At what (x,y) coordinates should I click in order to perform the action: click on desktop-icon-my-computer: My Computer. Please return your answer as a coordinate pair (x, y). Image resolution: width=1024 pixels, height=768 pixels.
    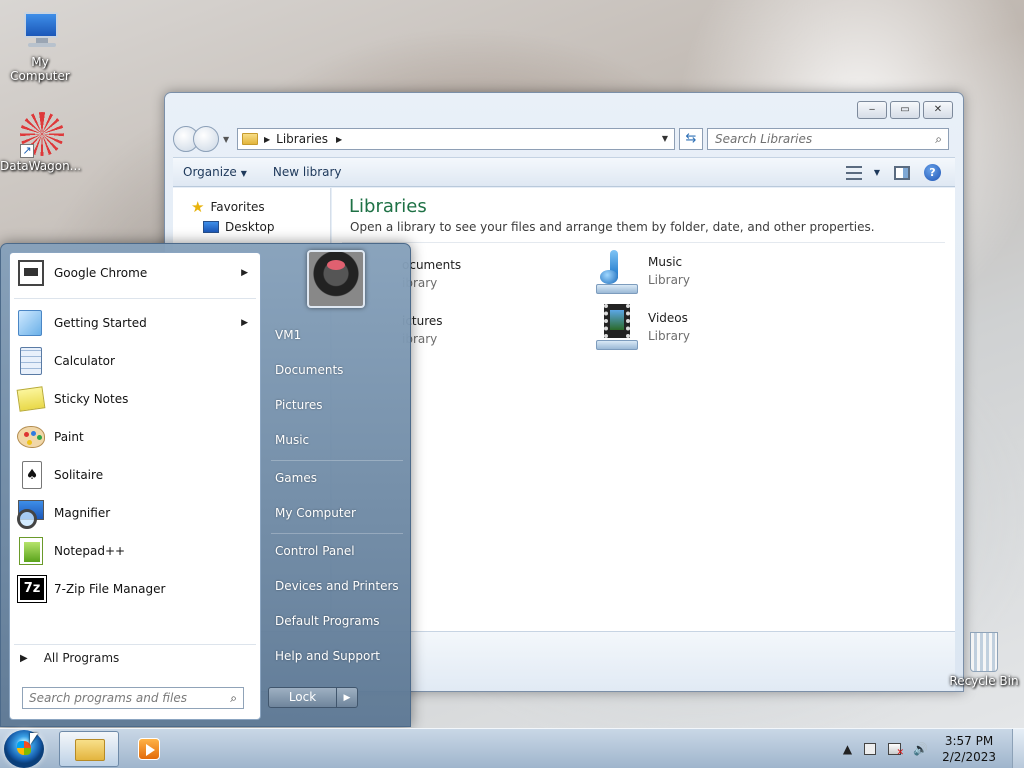
    Looking at the image, I should click on (40, 45).